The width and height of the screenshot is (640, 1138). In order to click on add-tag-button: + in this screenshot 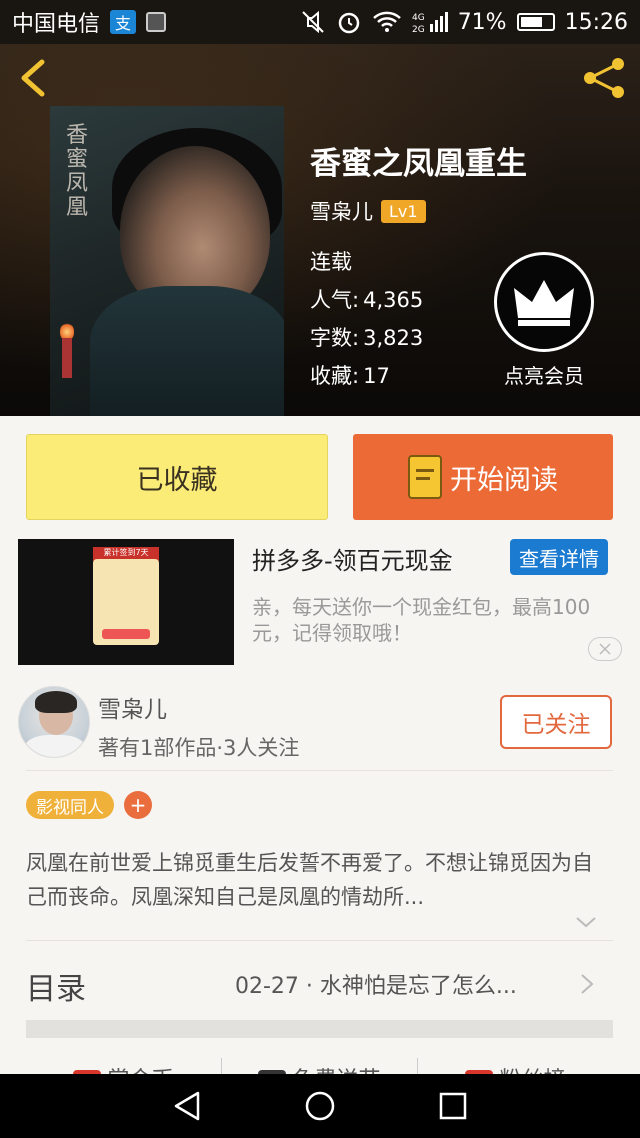, I will do `click(138, 805)`.